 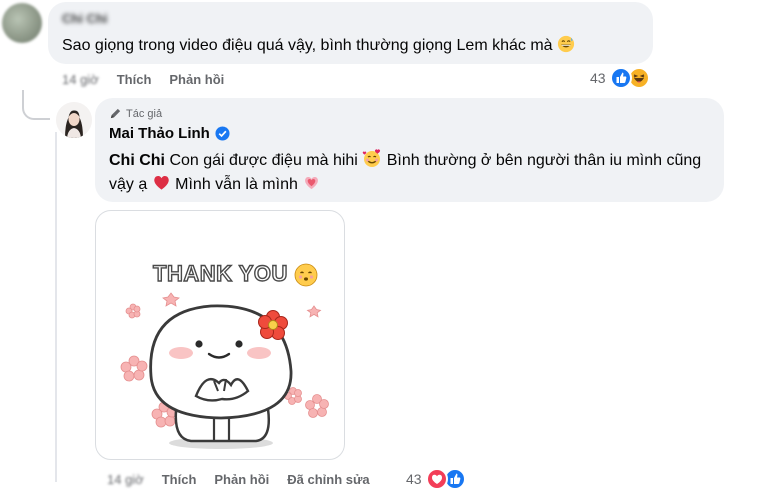 I want to click on author-avatar, so click(x=74, y=120).